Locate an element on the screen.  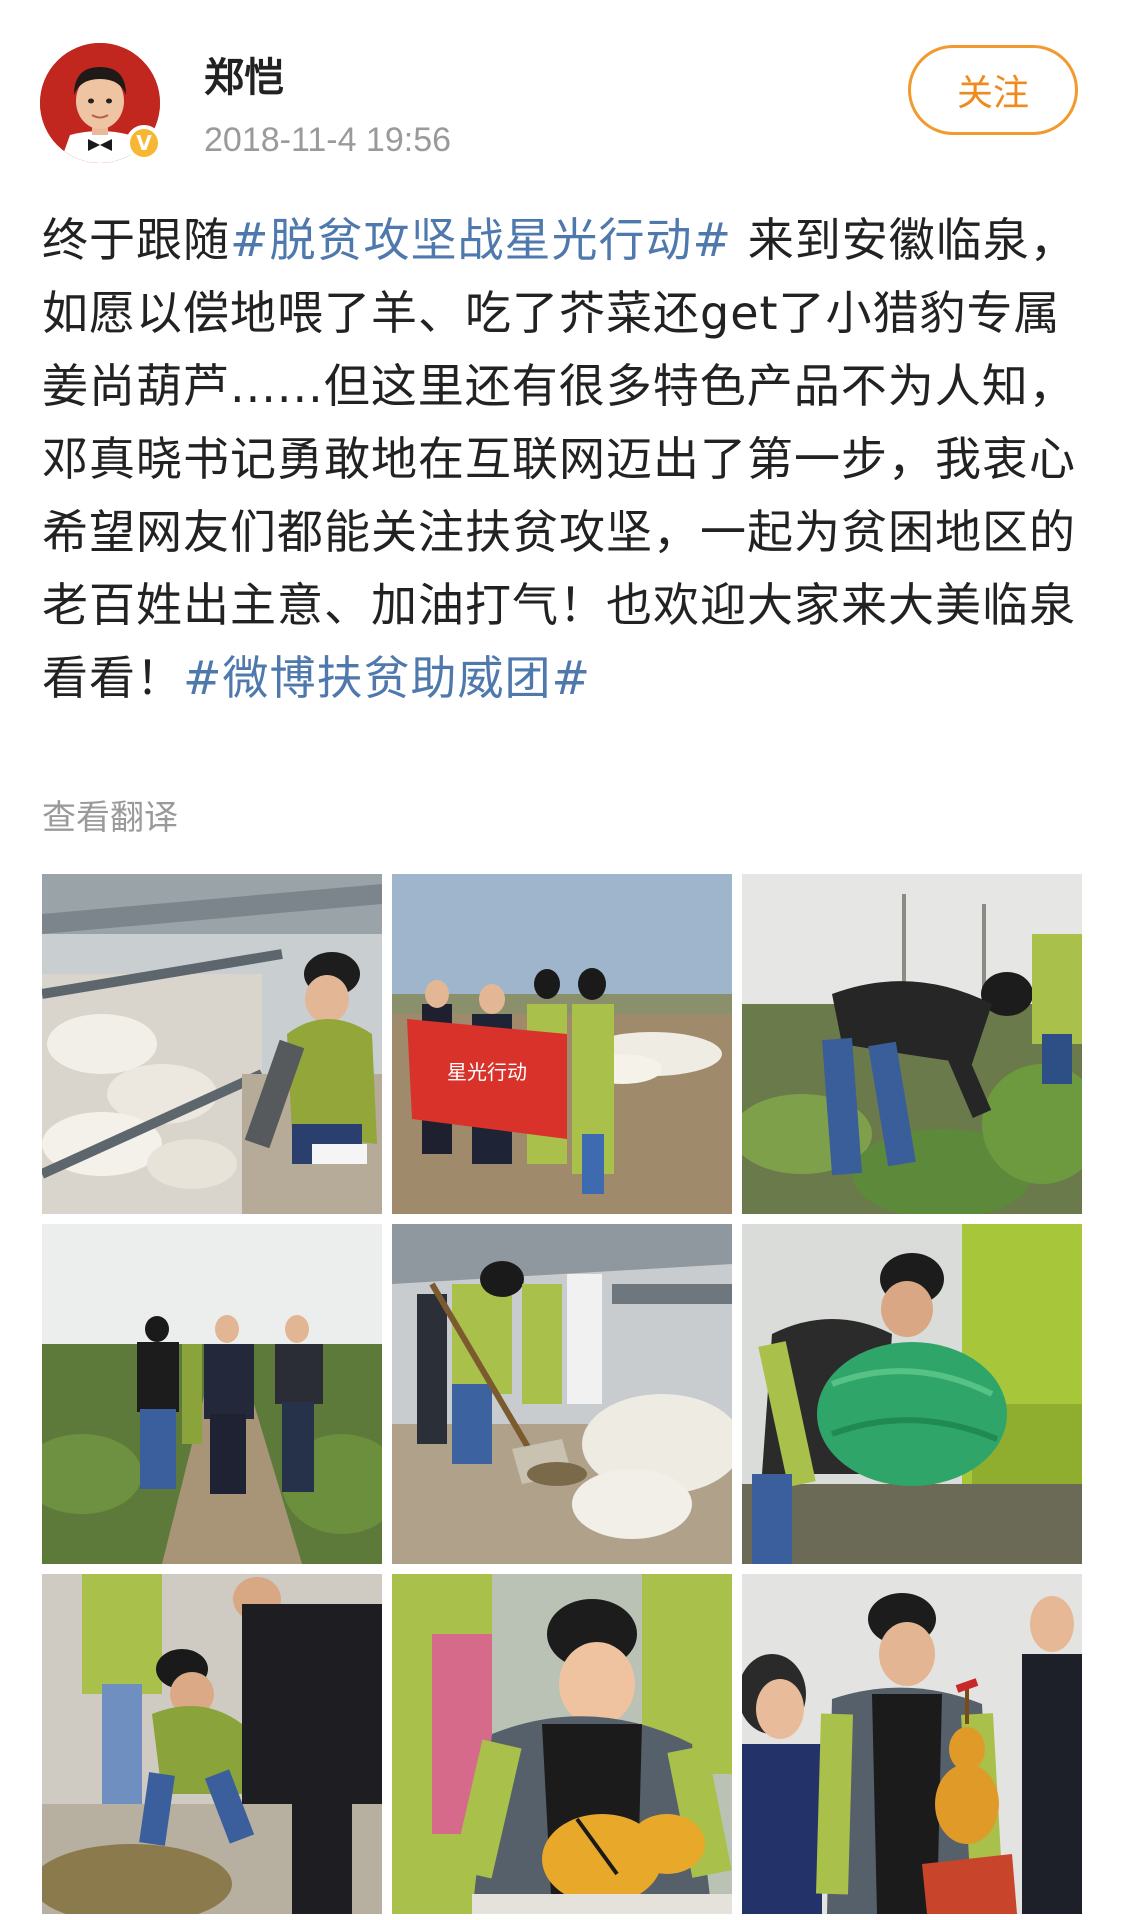
post-text-segment: 终于跟随 is located at coordinates (136, 240).